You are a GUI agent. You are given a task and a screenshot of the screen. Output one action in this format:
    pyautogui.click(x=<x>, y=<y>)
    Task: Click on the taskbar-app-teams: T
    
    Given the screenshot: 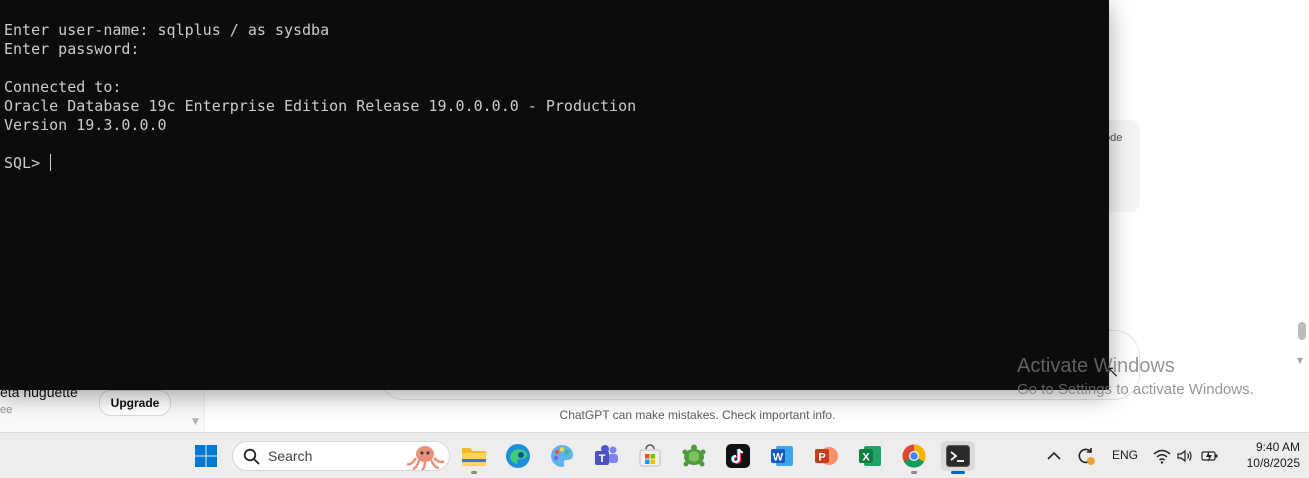 What is the action you would take?
    pyautogui.click(x=606, y=456)
    